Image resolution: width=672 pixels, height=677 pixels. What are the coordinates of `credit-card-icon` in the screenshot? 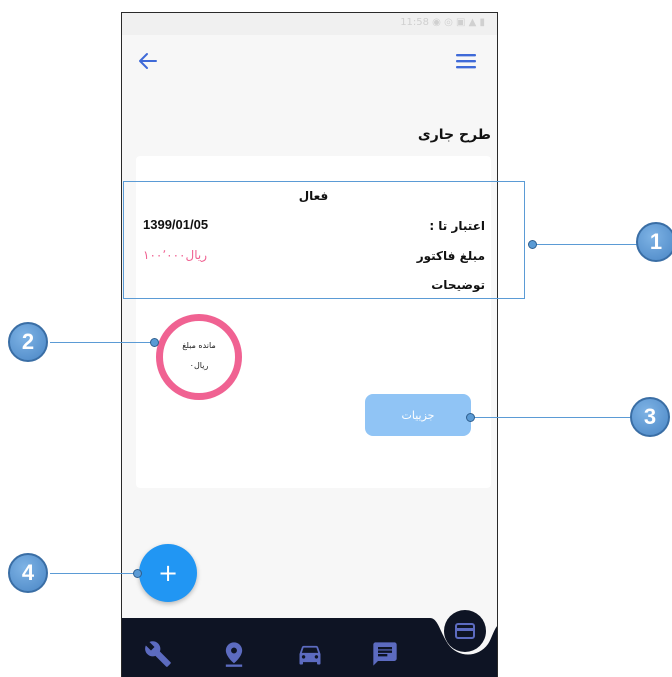 It's located at (465, 631).